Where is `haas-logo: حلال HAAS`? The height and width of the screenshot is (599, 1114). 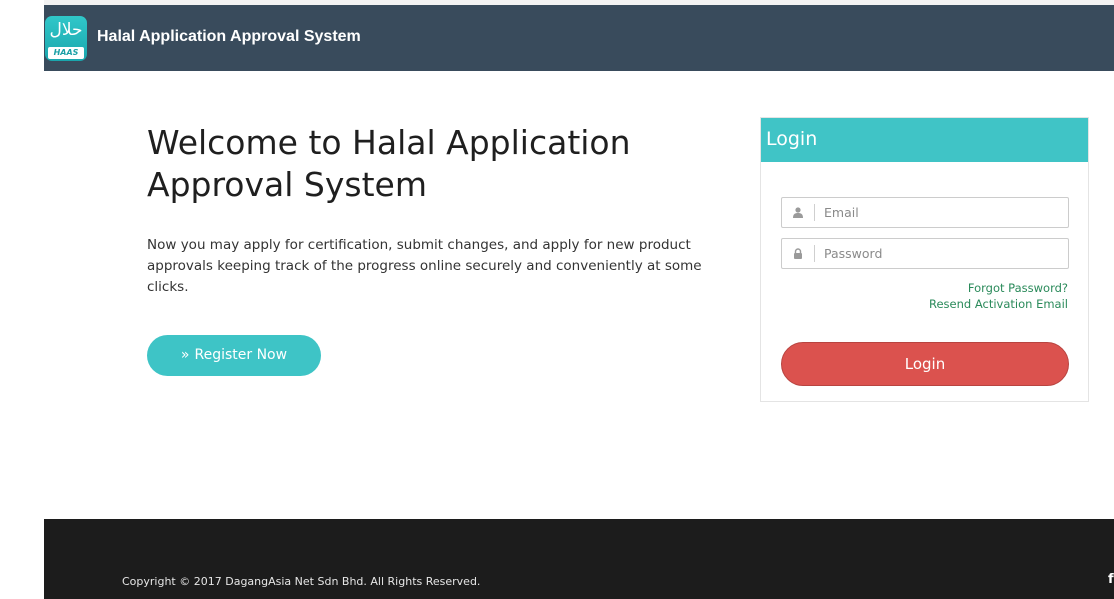
haas-logo: حلال HAAS is located at coordinates (66, 38).